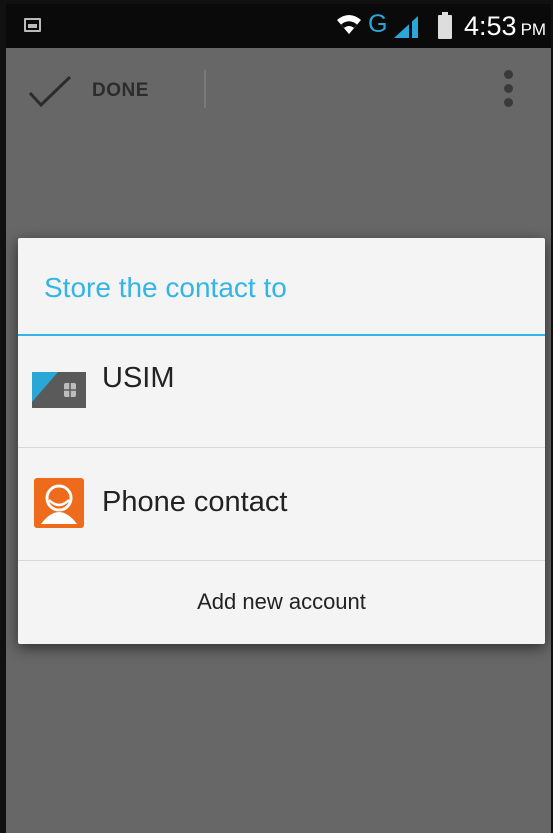 This screenshot has width=553, height=833. Describe the element at coordinates (59, 503) in the screenshot. I see `phone-contact-icon` at that location.